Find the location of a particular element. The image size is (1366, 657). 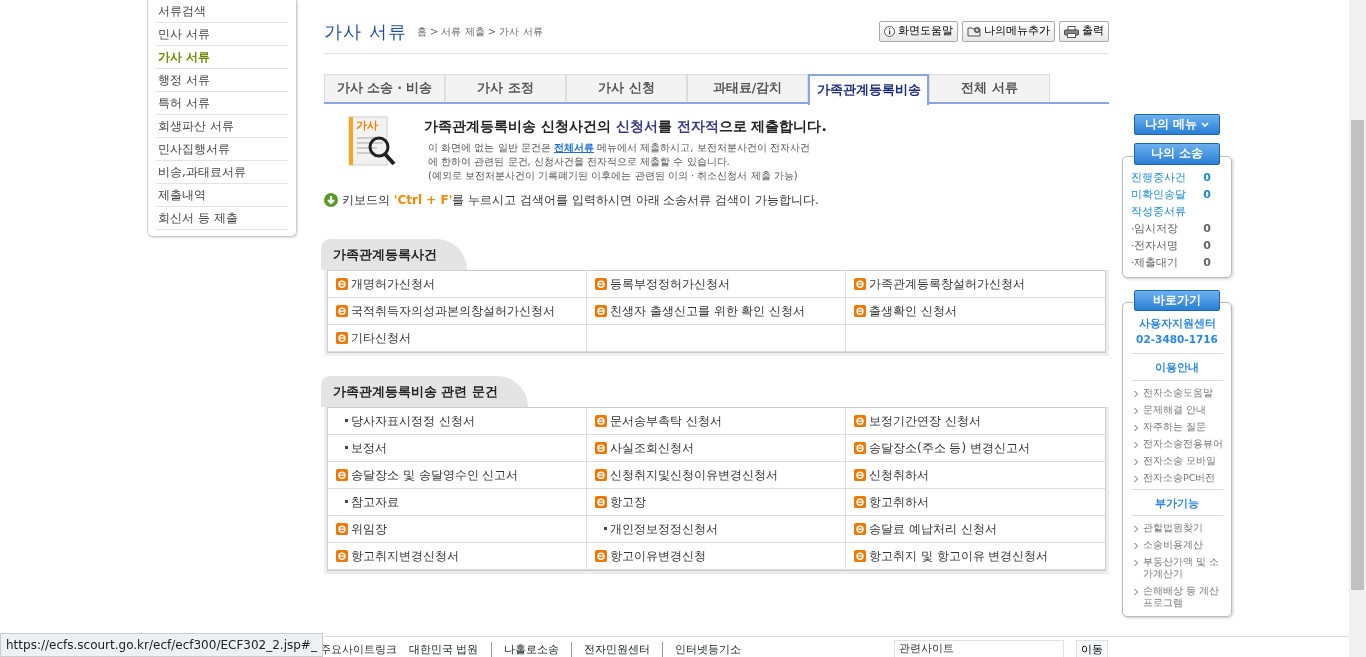

tab: 가족관계등록비송 is located at coordinates (868, 89).